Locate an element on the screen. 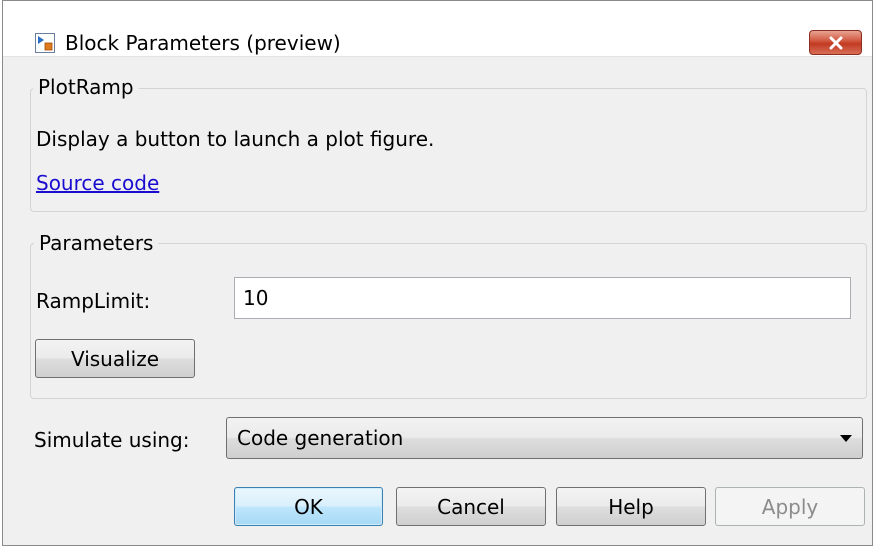 The height and width of the screenshot is (548, 876). simulate-using-value: Code generation is located at coordinates (320, 438).